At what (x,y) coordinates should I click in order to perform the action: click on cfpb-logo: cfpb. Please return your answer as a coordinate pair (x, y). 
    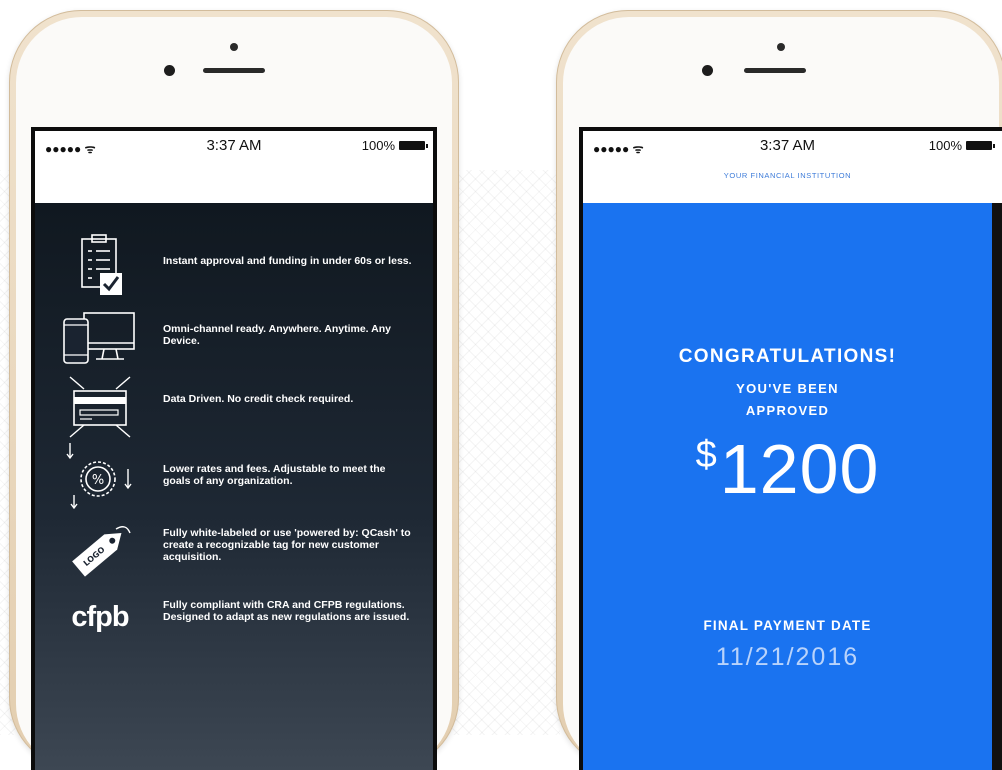
    Looking at the image, I should click on (100, 617).